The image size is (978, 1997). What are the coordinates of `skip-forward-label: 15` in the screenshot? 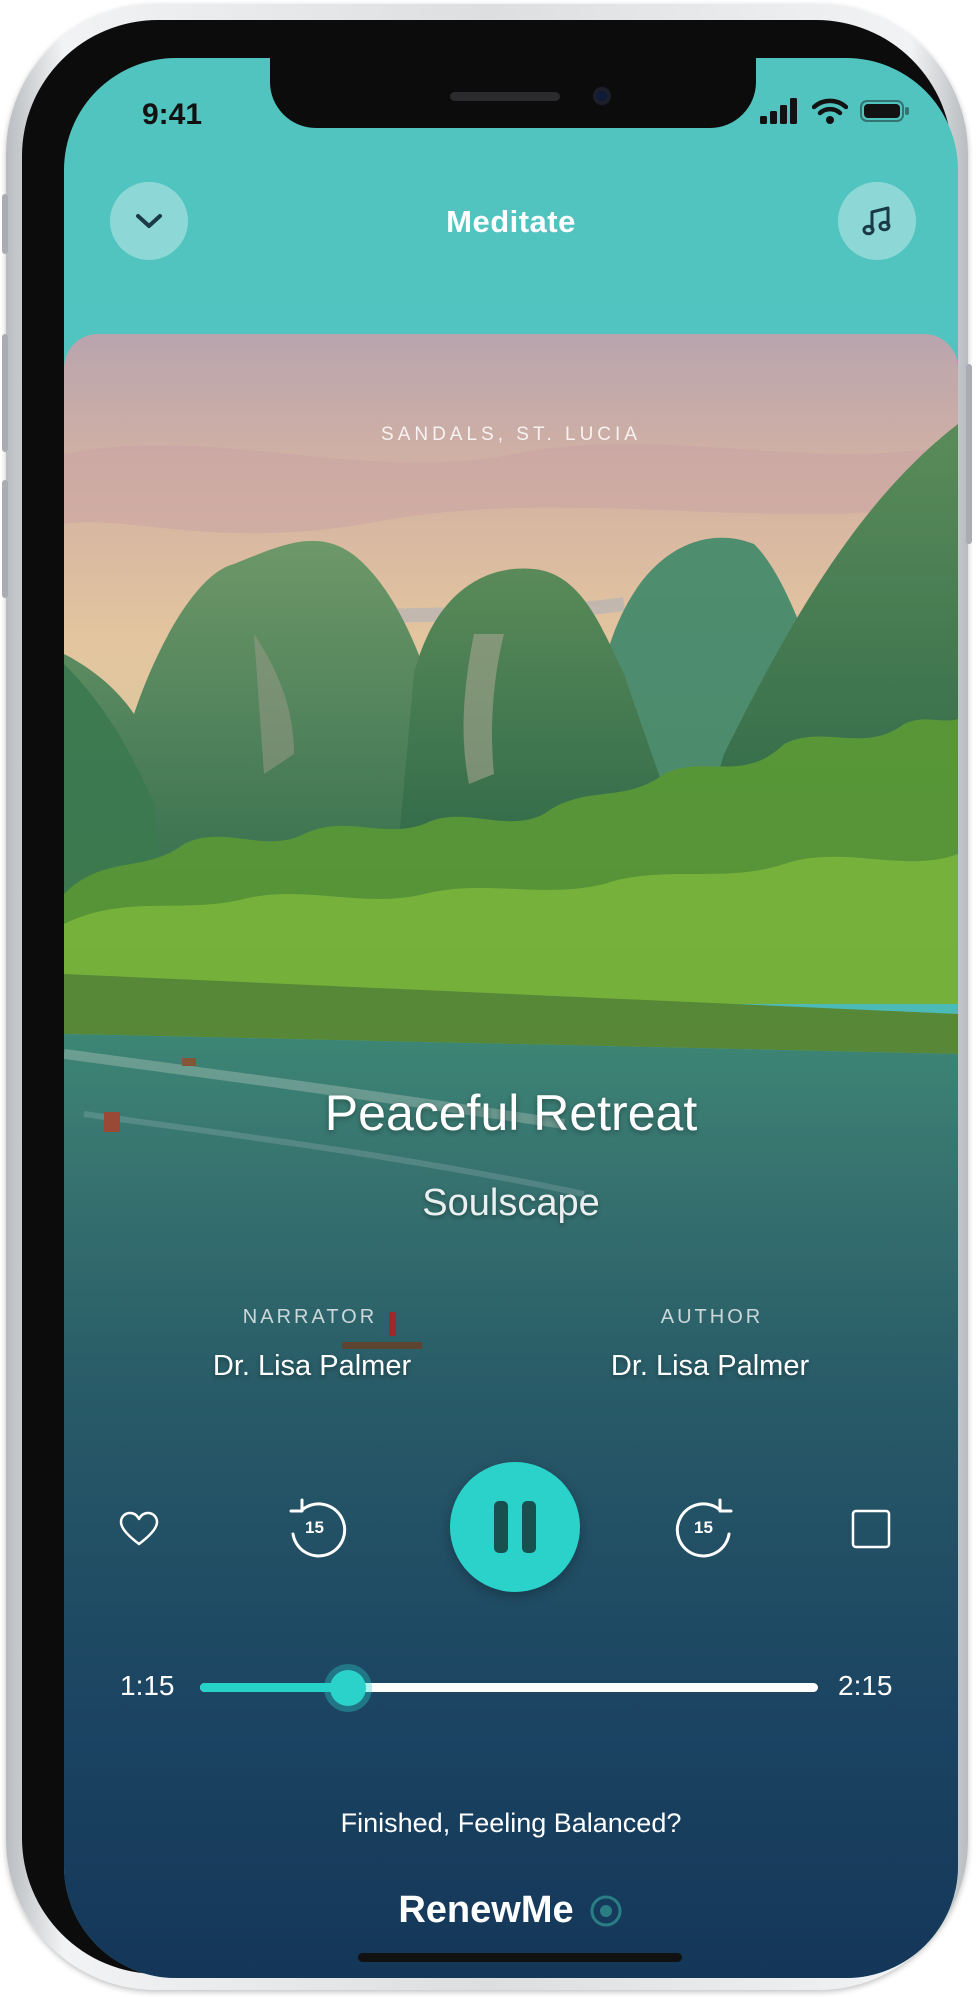 It's located at (703, 1527).